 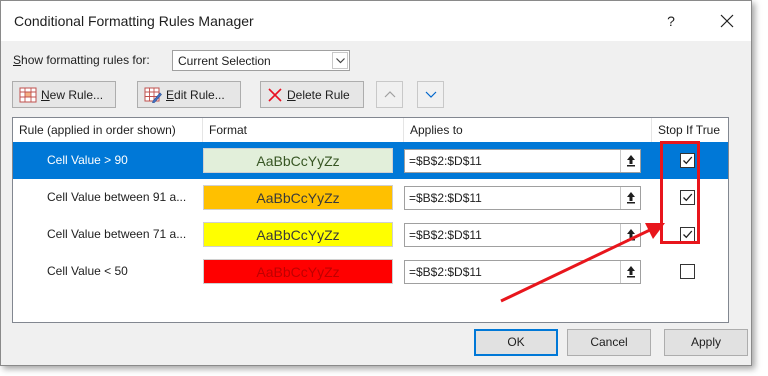 I want to click on delete-icon, so click(x=275, y=94).